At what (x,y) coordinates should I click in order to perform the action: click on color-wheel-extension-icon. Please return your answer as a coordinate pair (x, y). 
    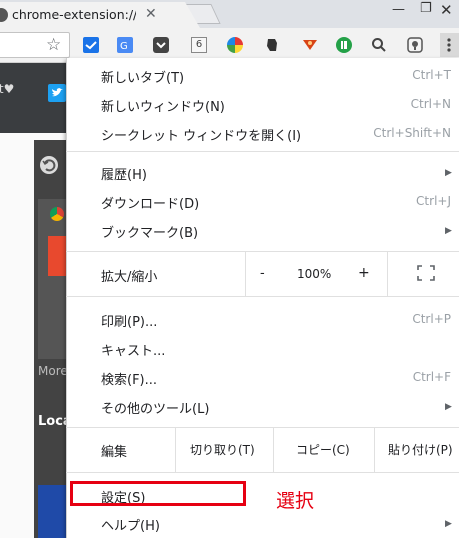
    Looking at the image, I should click on (235, 45).